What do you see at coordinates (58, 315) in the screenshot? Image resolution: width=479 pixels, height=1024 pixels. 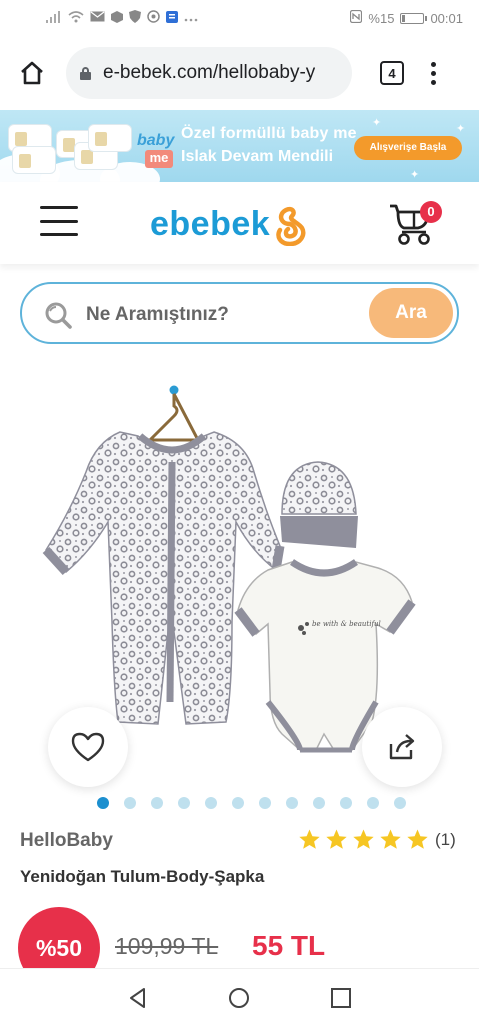 I see `search-icon` at bounding box center [58, 315].